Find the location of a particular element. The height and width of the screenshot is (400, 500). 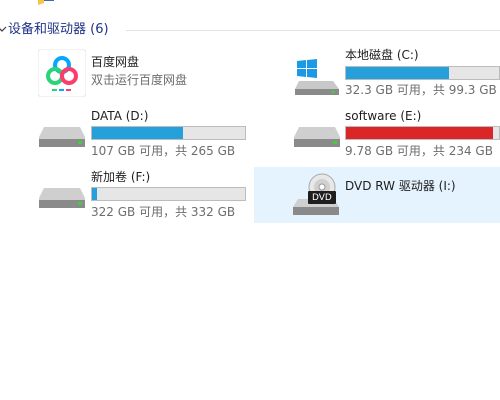

drive-free-space: 107 GB 可用，共 265 GB is located at coordinates (163, 151).